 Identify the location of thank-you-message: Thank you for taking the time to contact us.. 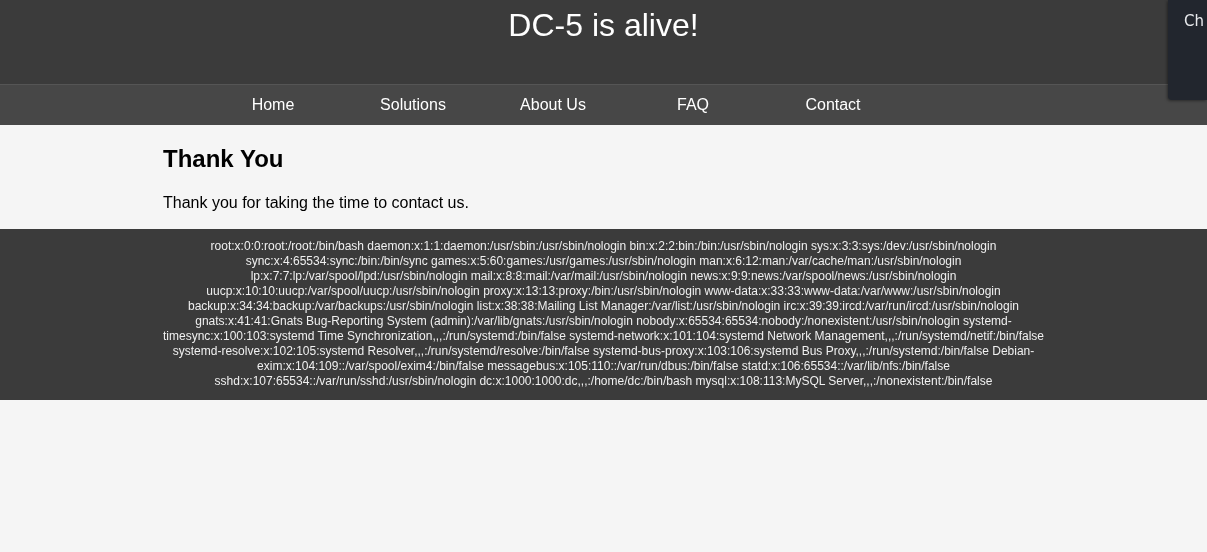
(316, 203).